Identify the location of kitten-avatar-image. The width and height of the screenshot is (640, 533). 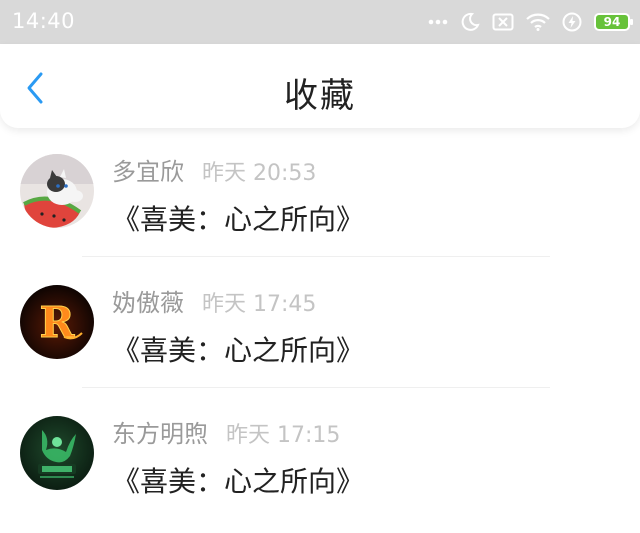
(57, 191).